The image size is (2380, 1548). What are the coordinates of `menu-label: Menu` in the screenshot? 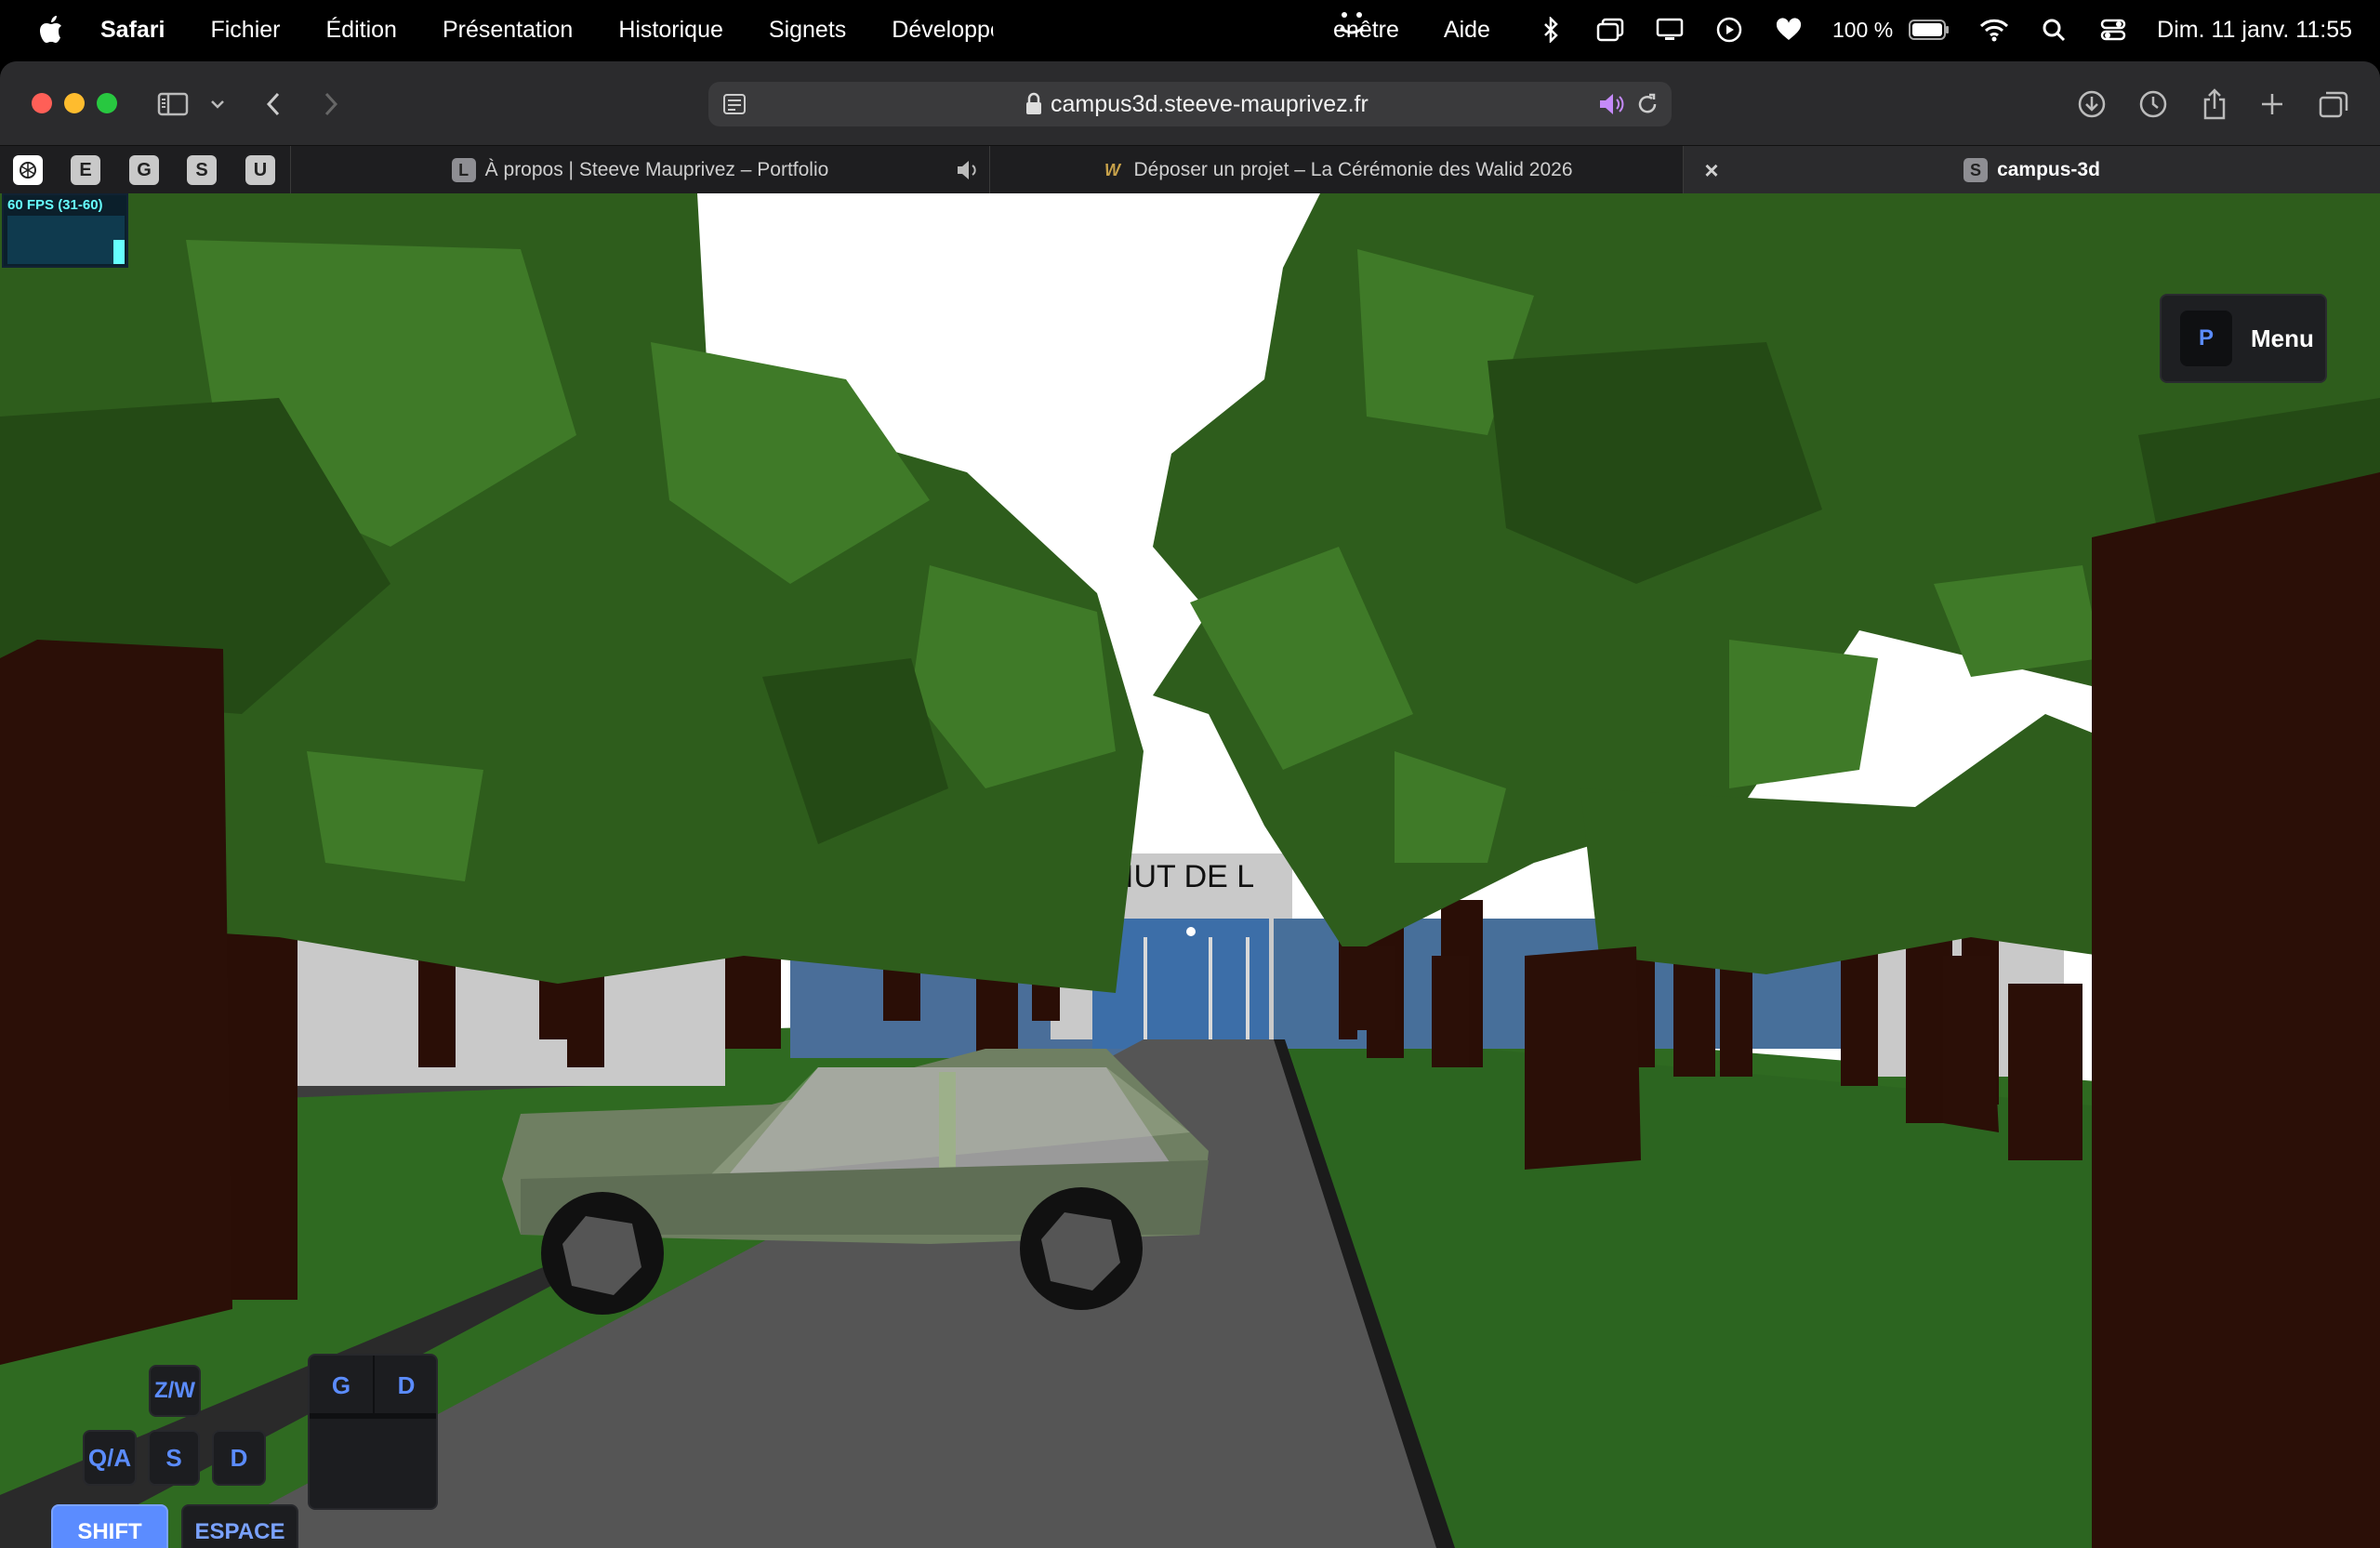 It's located at (2282, 338).